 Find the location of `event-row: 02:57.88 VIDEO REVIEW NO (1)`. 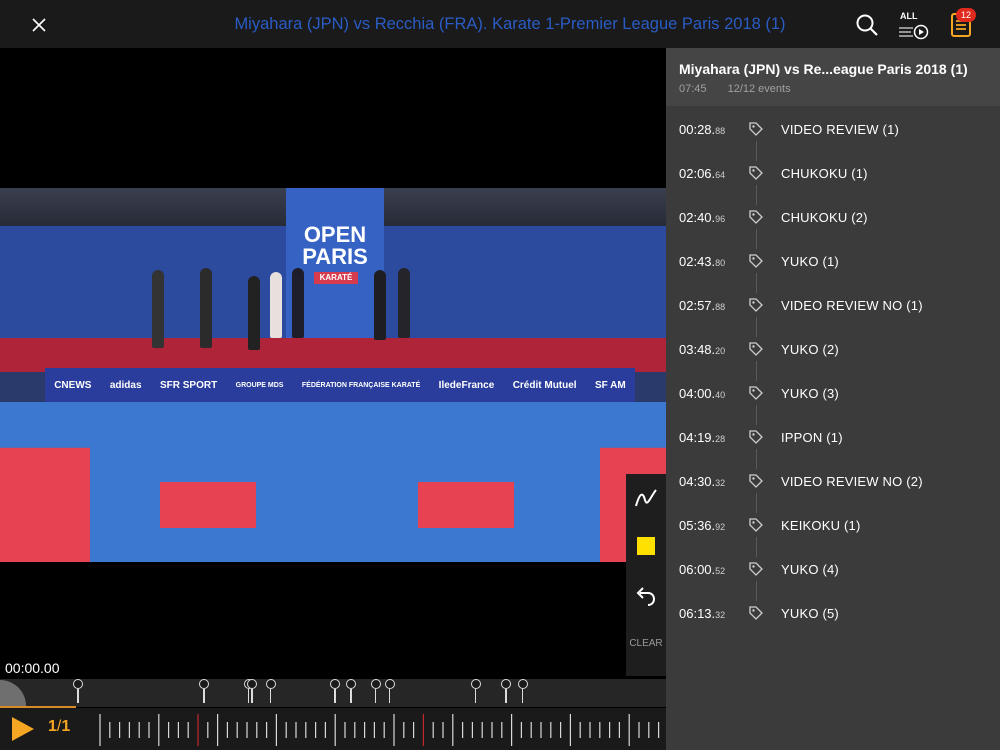

event-row: 02:57.88 VIDEO REVIEW NO (1) is located at coordinates (833, 306).